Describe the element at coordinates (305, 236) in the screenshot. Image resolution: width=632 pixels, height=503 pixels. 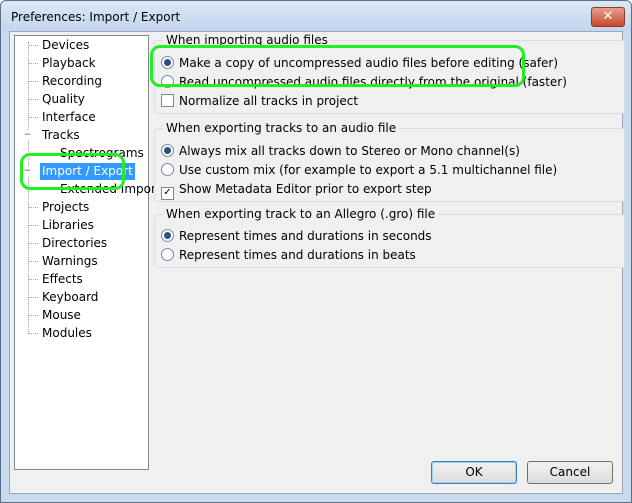
I see `option-label: Represent times and durations in seconds` at that location.